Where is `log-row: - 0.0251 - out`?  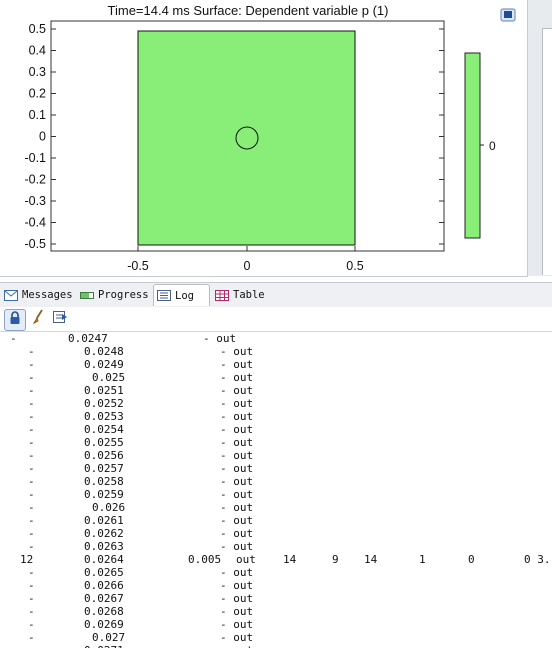 log-row: - 0.0251 - out is located at coordinates (276, 390).